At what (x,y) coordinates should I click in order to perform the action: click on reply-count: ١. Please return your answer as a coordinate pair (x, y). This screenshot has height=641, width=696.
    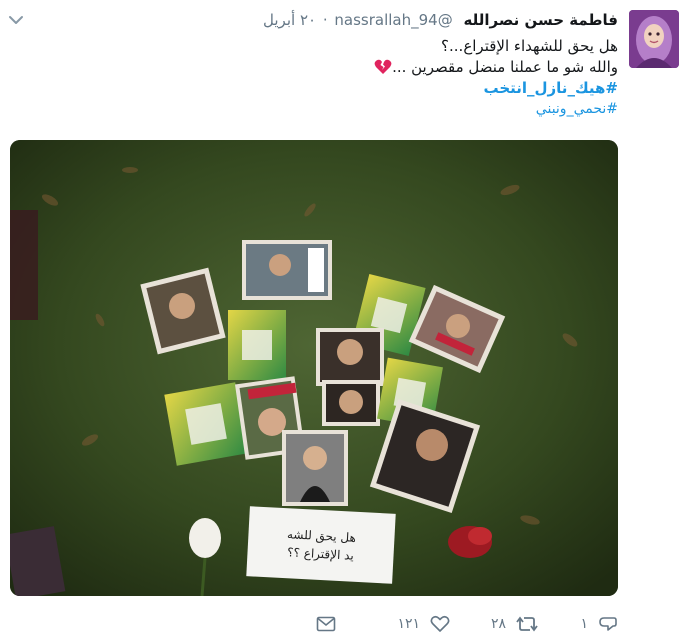
    Looking at the image, I should click on (584, 624).